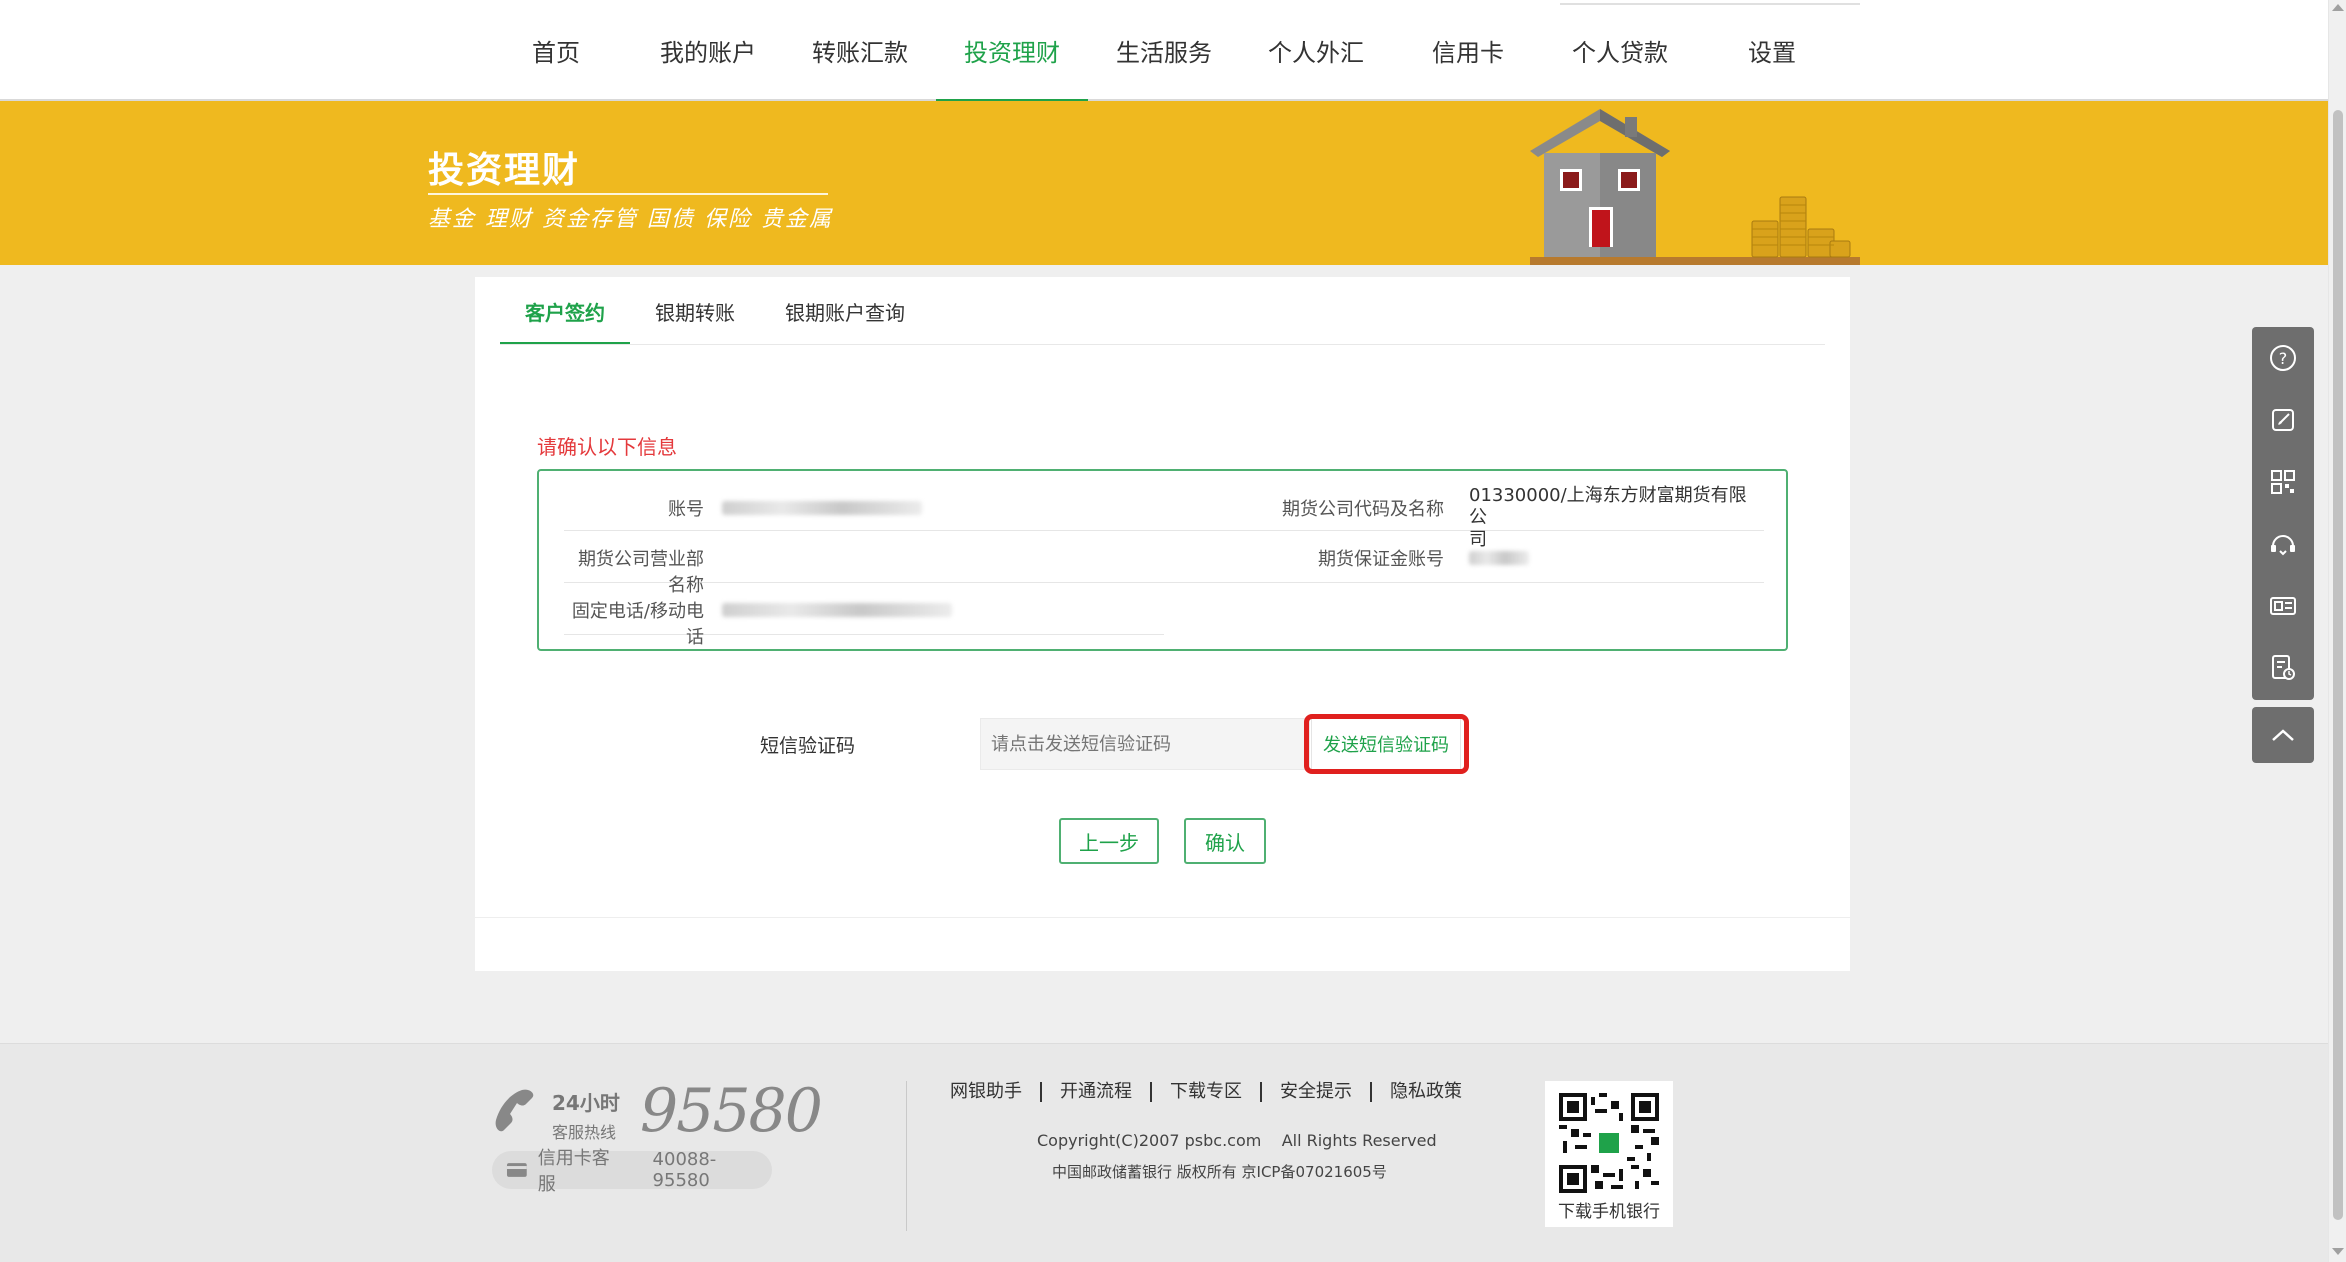 This screenshot has width=2346, height=1262. What do you see at coordinates (1620, 50) in the screenshot?
I see `nav-item-loan: 个人贷款` at bounding box center [1620, 50].